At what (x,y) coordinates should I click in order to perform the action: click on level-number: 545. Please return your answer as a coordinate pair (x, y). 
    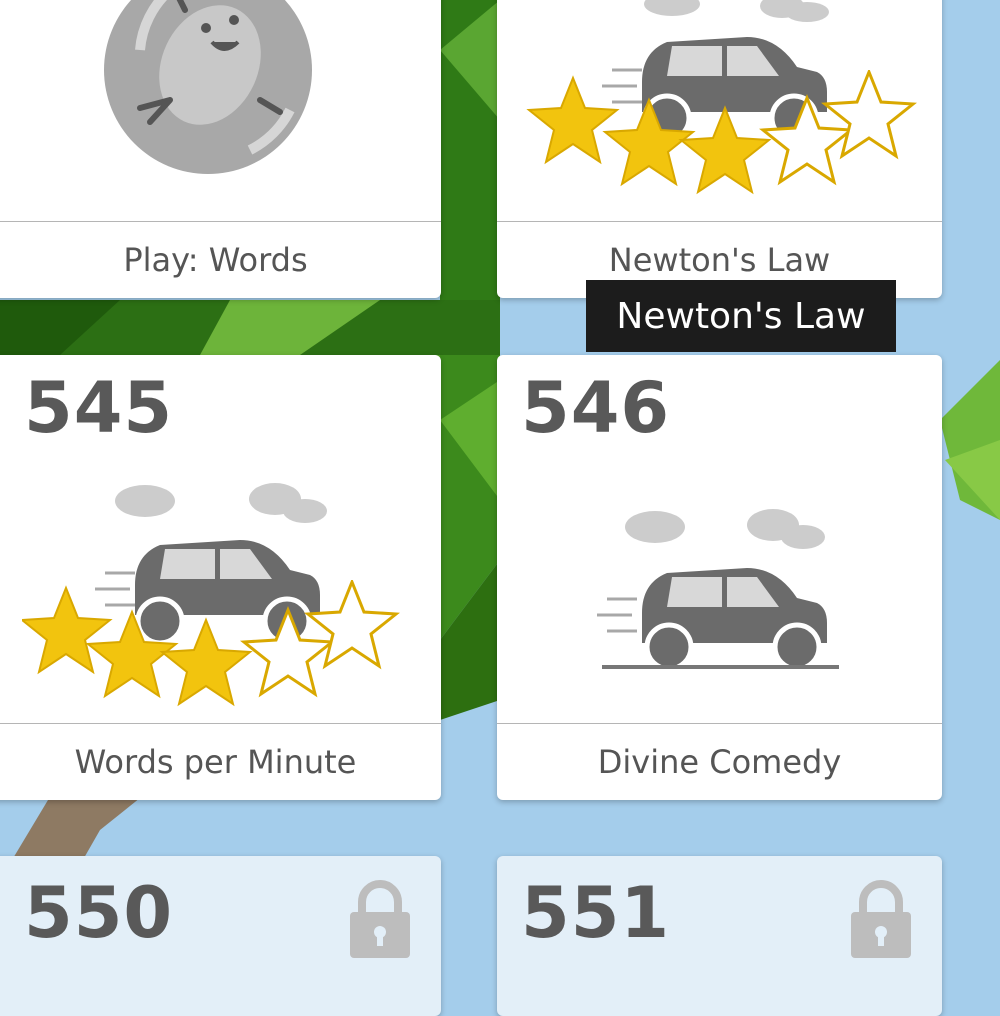
    Looking at the image, I should click on (99, 408).